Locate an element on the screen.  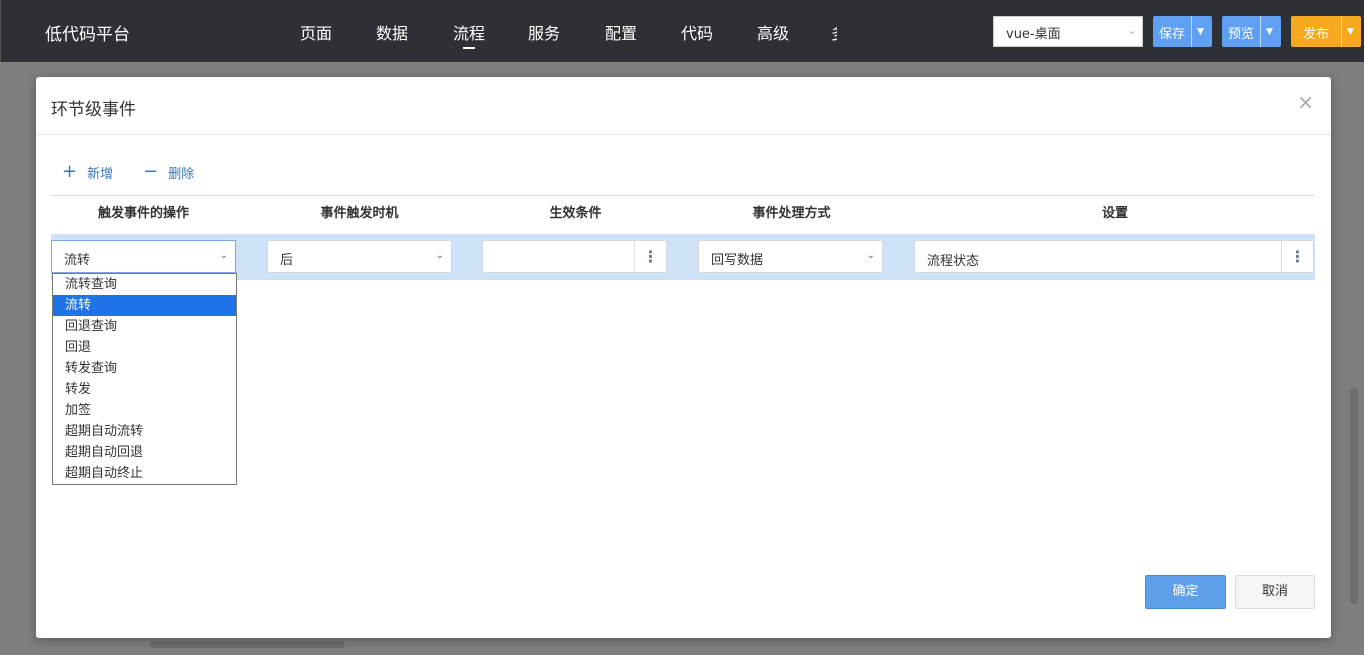
delete-button: − 删除 is located at coordinates (168, 172).